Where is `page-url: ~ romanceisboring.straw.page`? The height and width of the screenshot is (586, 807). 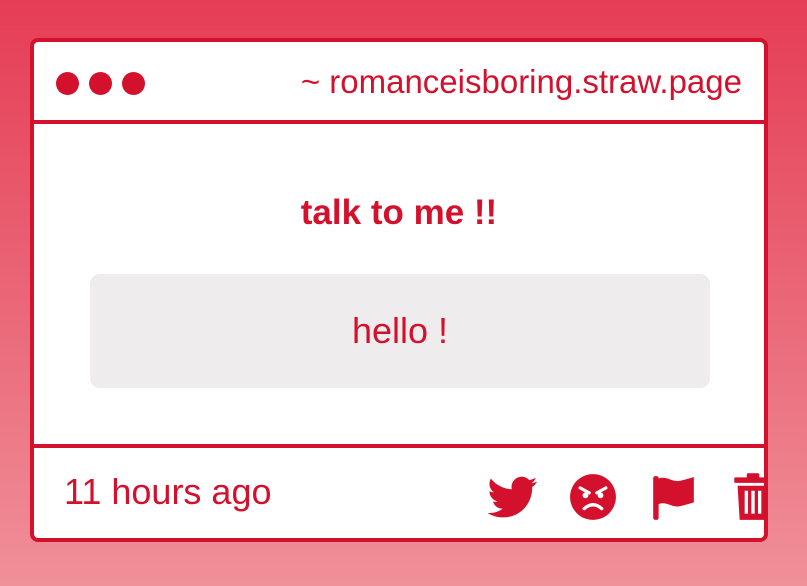
page-url: ~ romanceisboring.straw.page is located at coordinates (521, 81).